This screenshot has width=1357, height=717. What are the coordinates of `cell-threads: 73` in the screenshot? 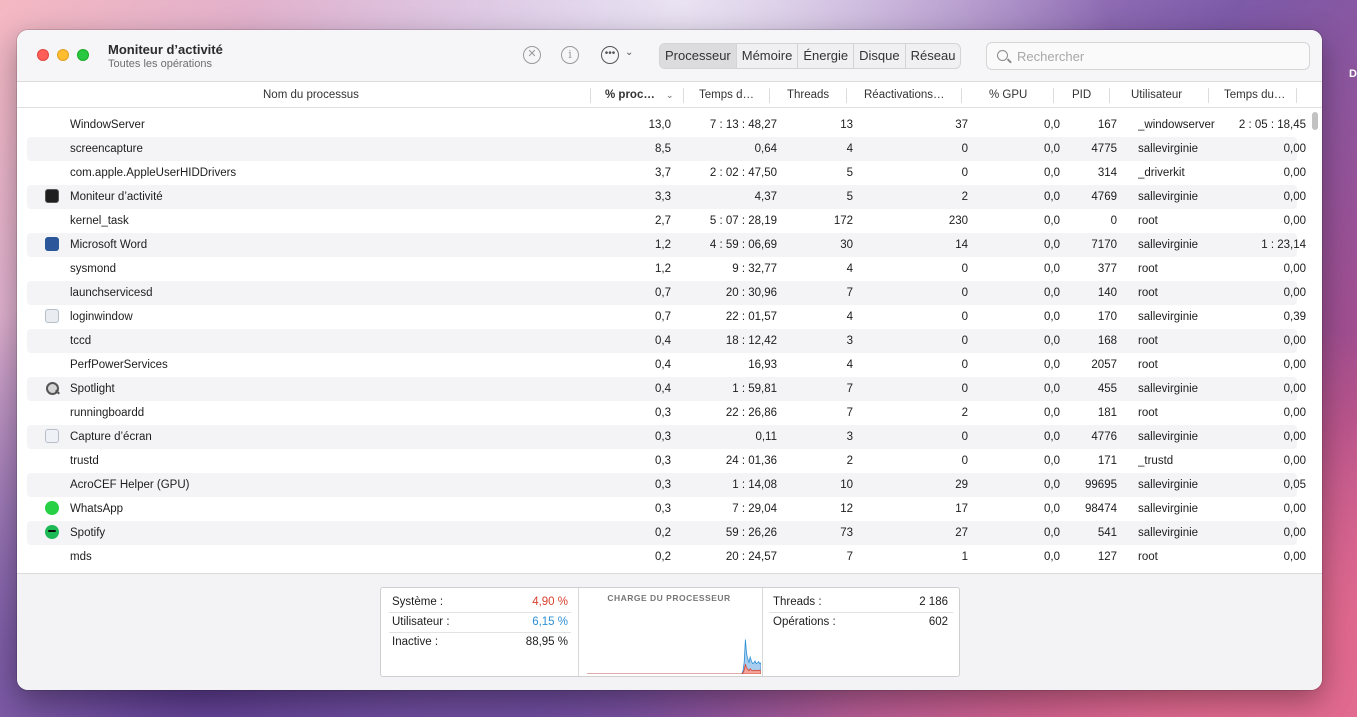 It's located at (846, 533).